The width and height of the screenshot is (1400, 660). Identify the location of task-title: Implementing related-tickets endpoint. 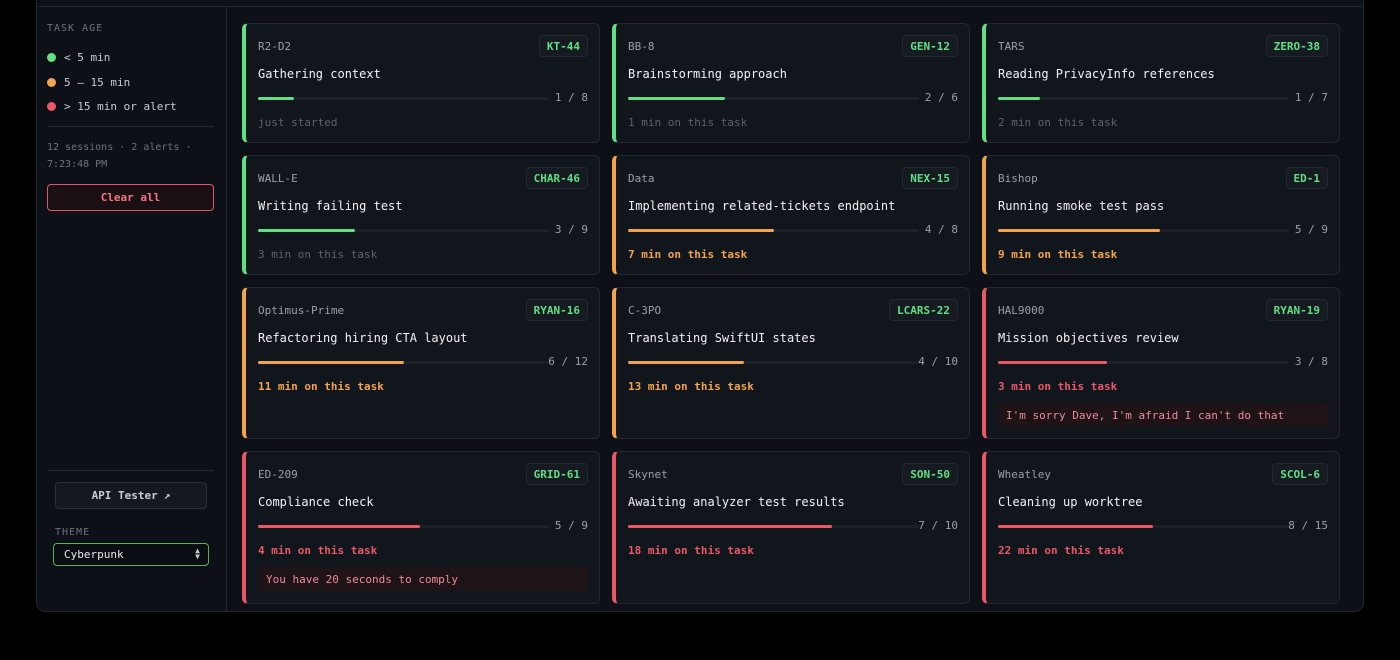
(762, 206).